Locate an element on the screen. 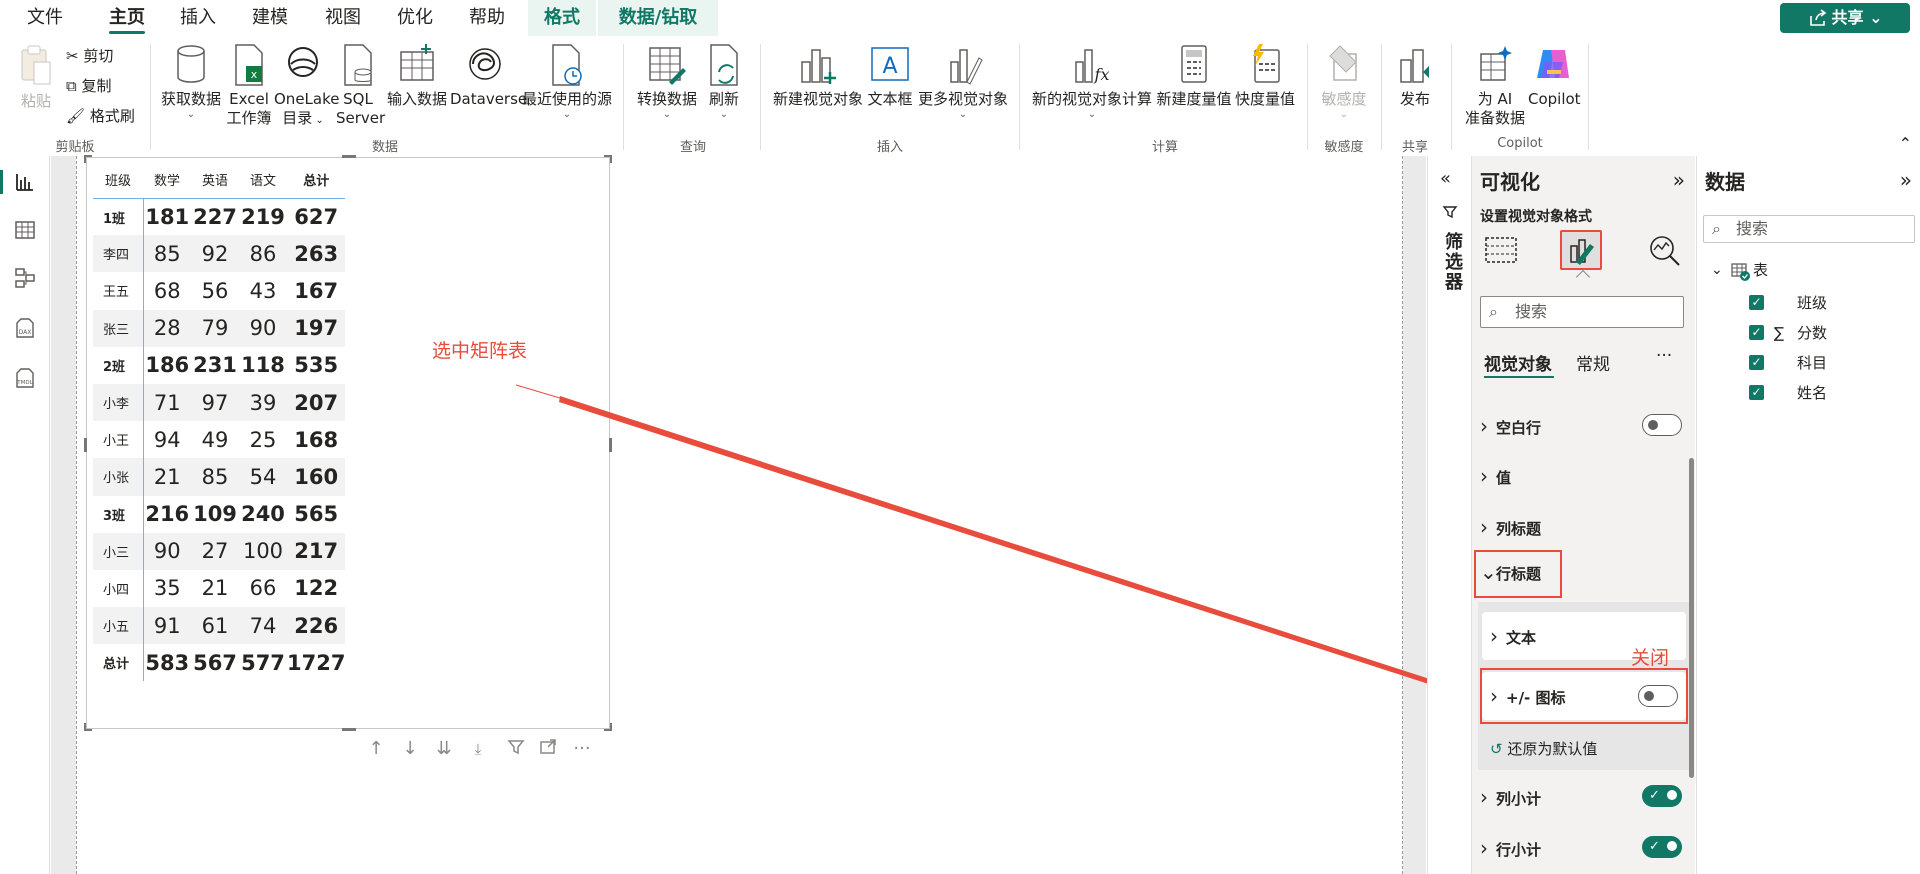 This screenshot has width=1920, height=874. table-view-icon is located at coordinates (25, 230).